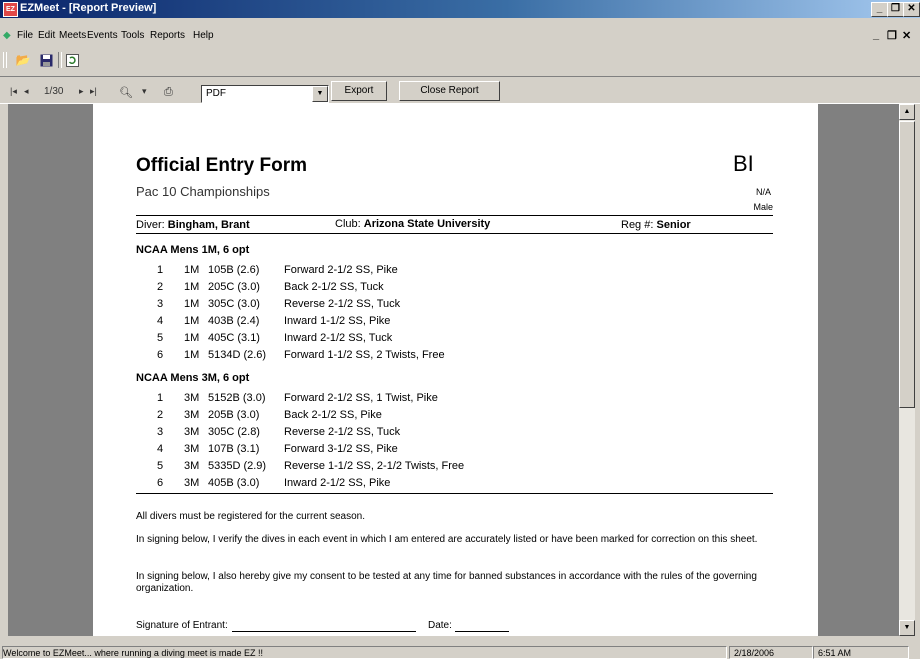  What do you see at coordinates (81, 91) in the screenshot?
I see `next-page-icon: ▸` at bounding box center [81, 91].